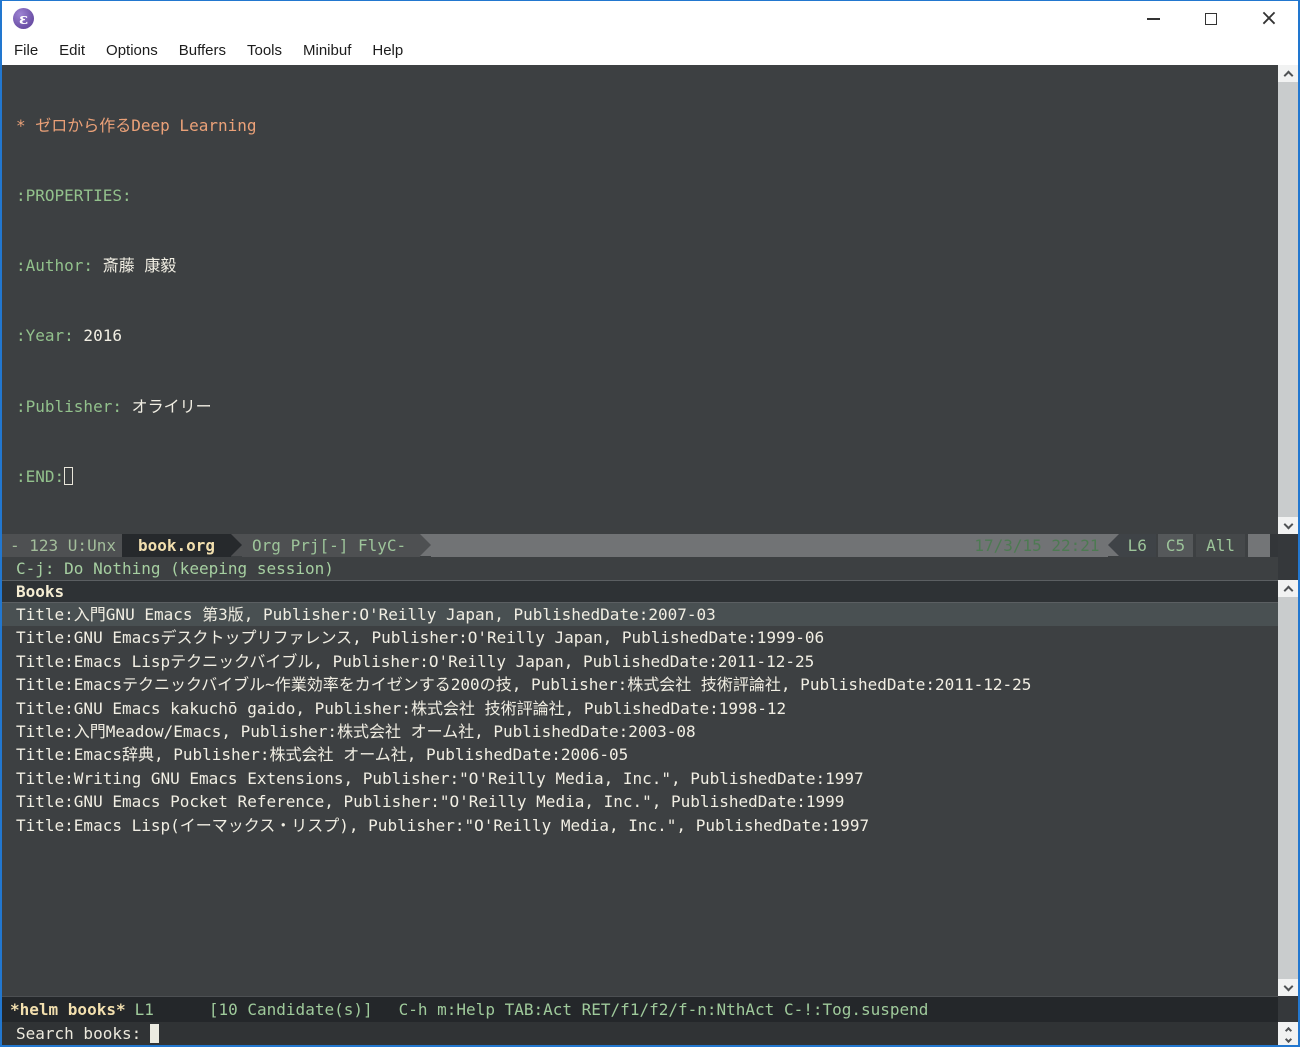  What do you see at coordinates (769, 545) in the screenshot?
I see `modeline-datetime: 17/3/15 22:21` at bounding box center [769, 545].